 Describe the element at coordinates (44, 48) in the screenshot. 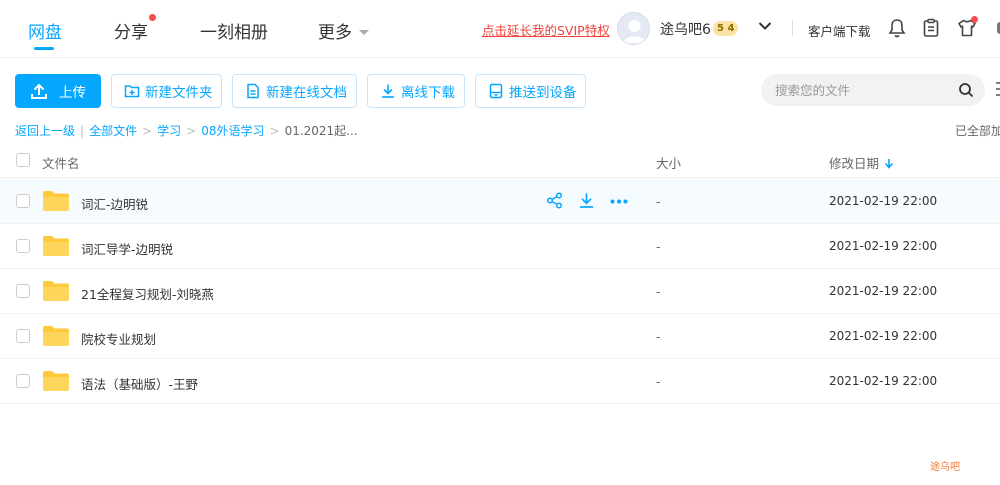

I see `active-tab-indicator` at that location.